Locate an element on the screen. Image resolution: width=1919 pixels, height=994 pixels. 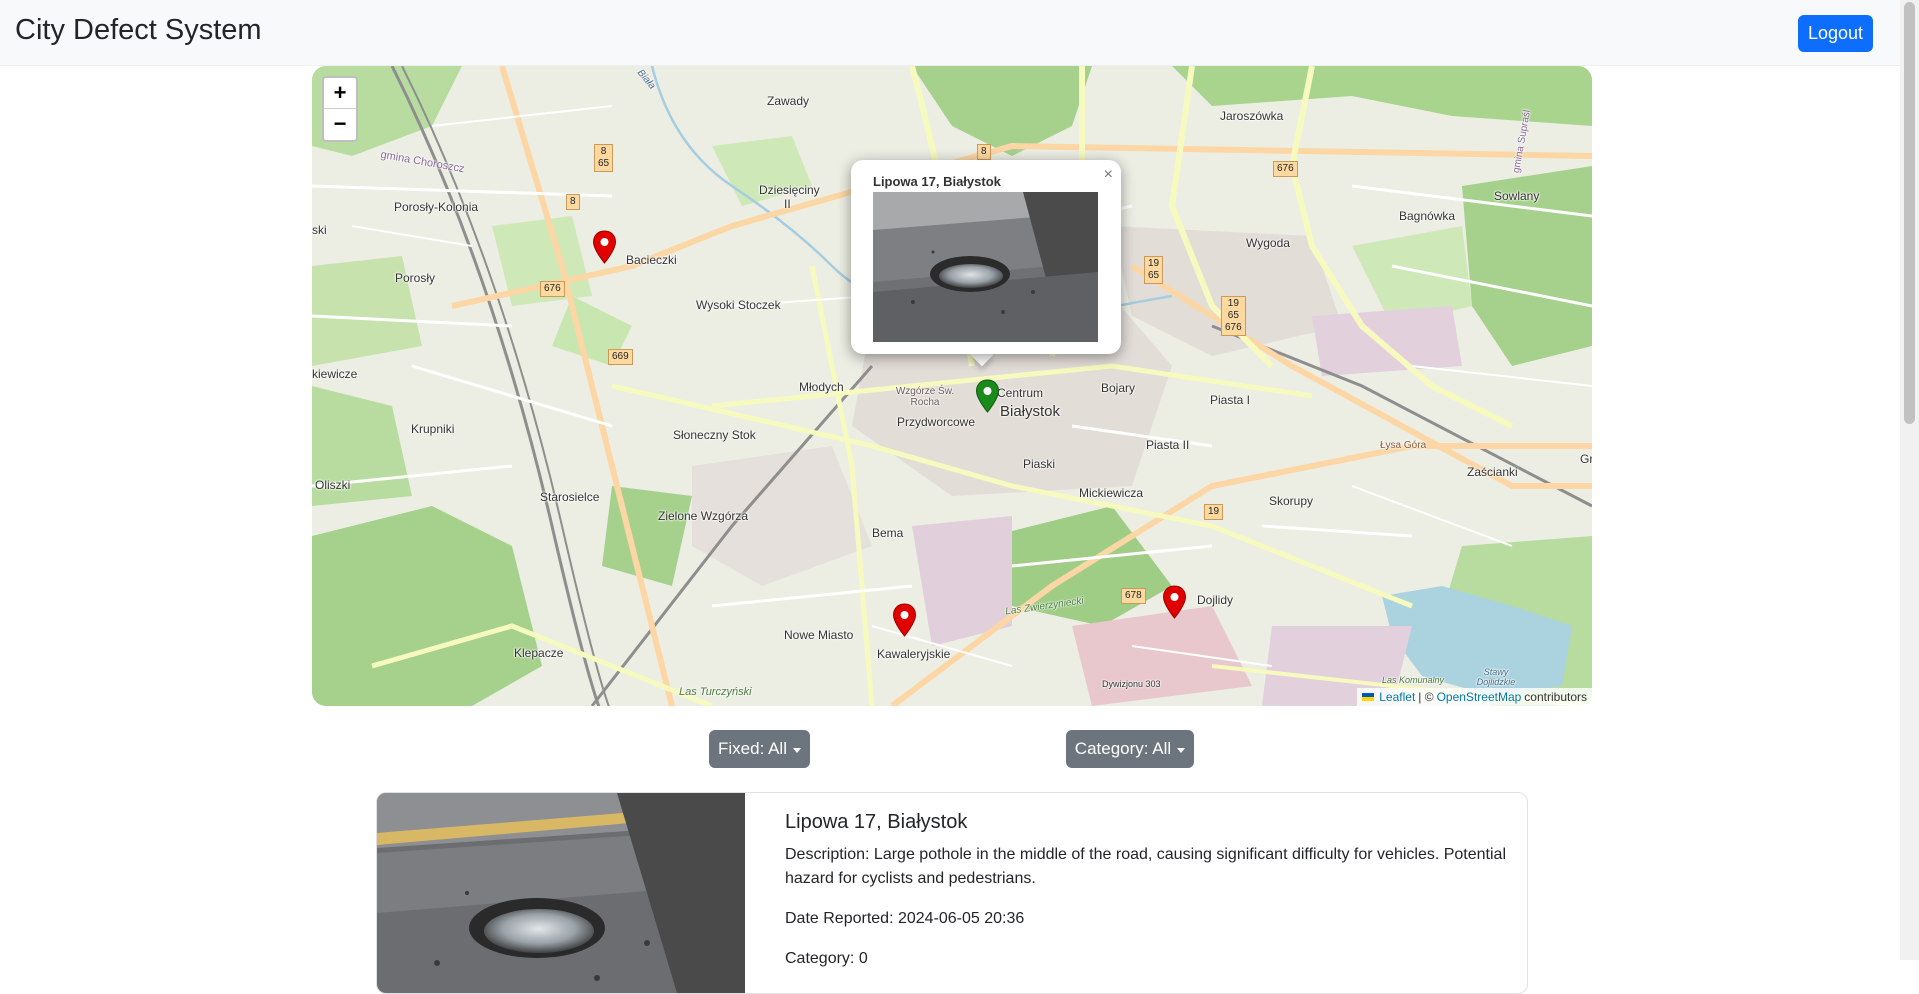
map-label: Zawady is located at coordinates (788, 101).